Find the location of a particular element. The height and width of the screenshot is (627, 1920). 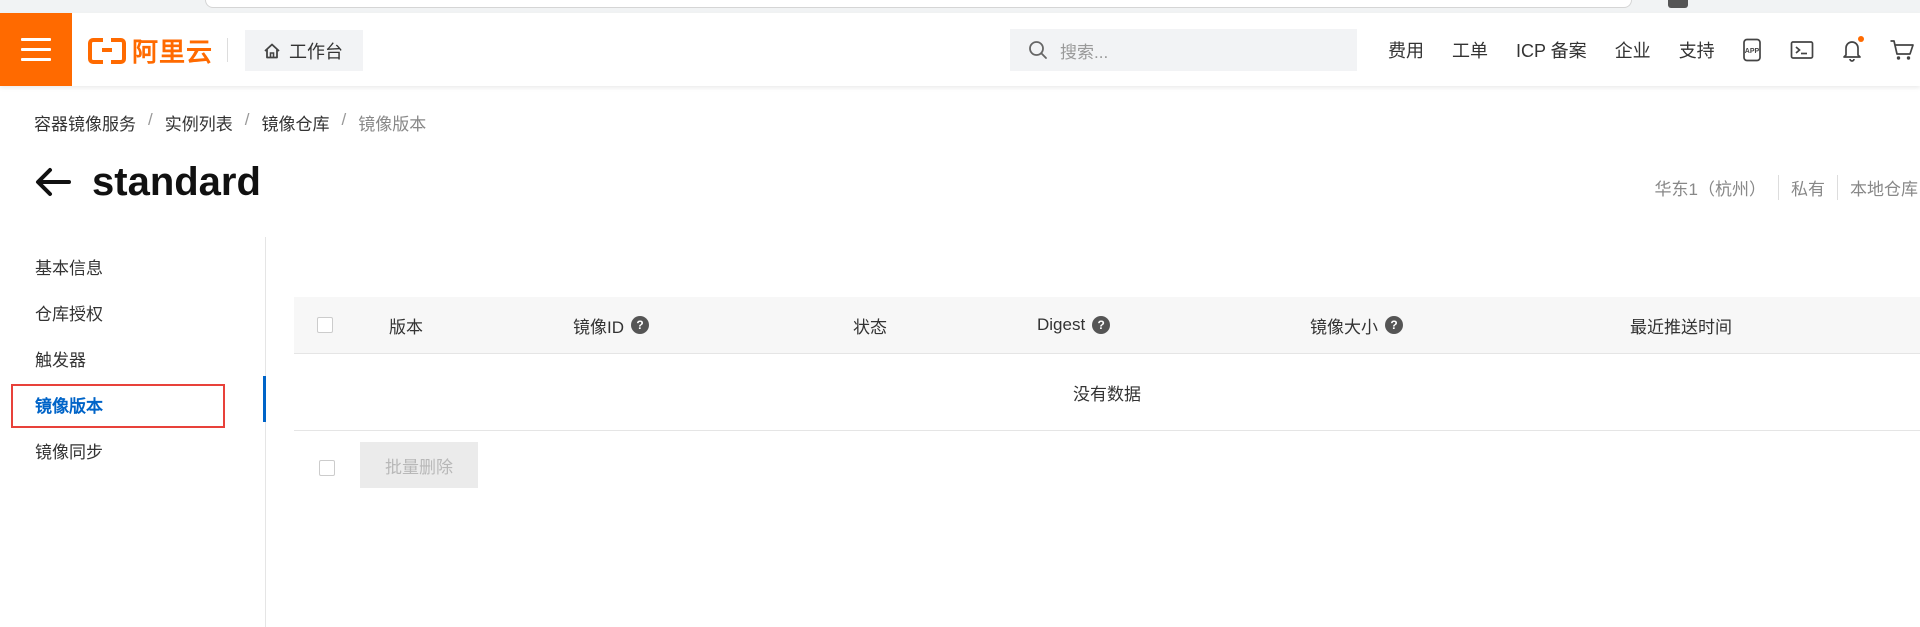

table-empty-state: 没有数据 is located at coordinates (1107, 392).